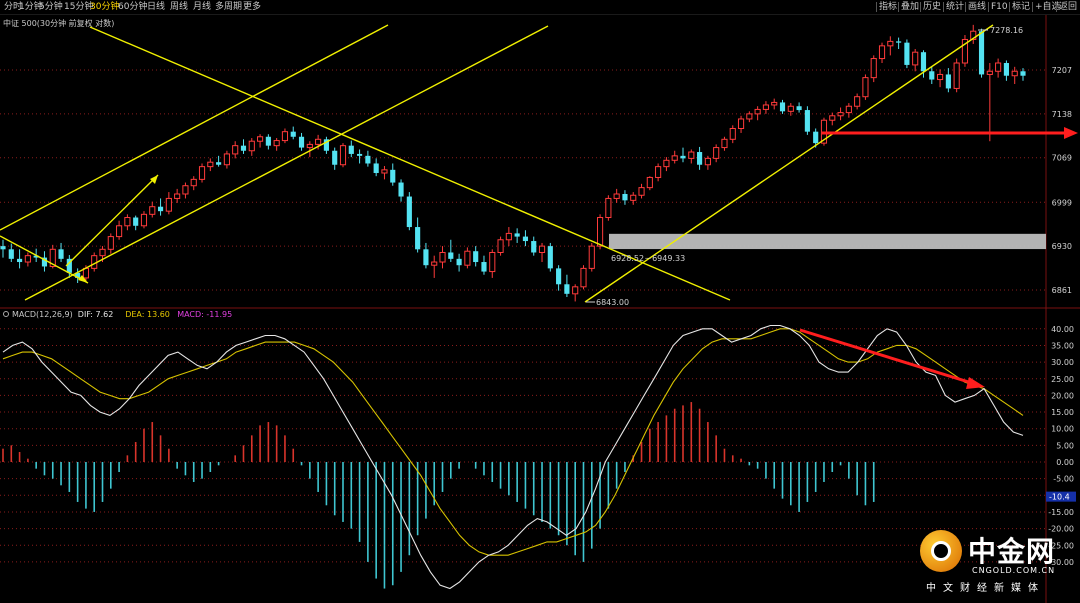 This screenshot has height=603, width=1080. I want to click on macd-legend-name: MACD(12,26,9), so click(42, 314).